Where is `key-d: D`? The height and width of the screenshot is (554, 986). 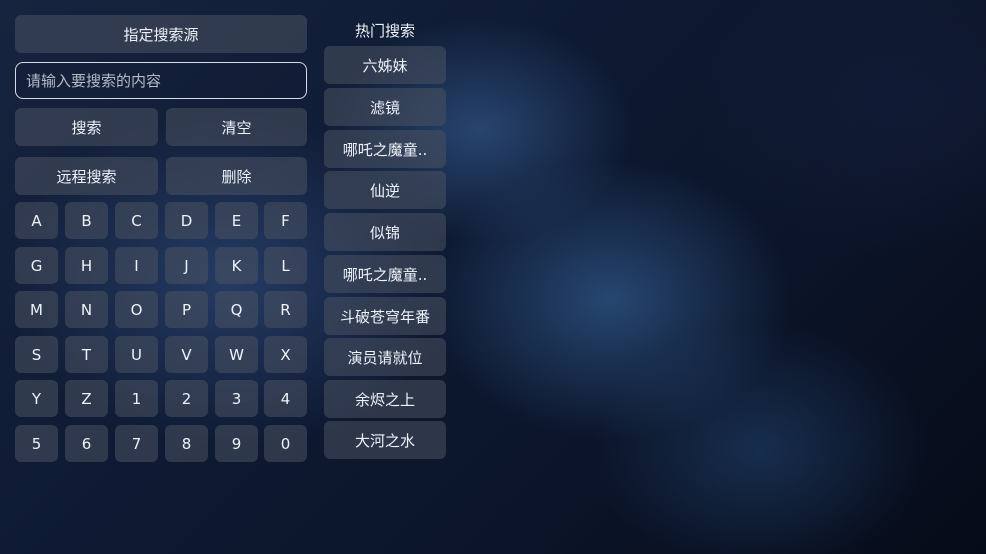 key-d: D is located at coordinates (186, 220).